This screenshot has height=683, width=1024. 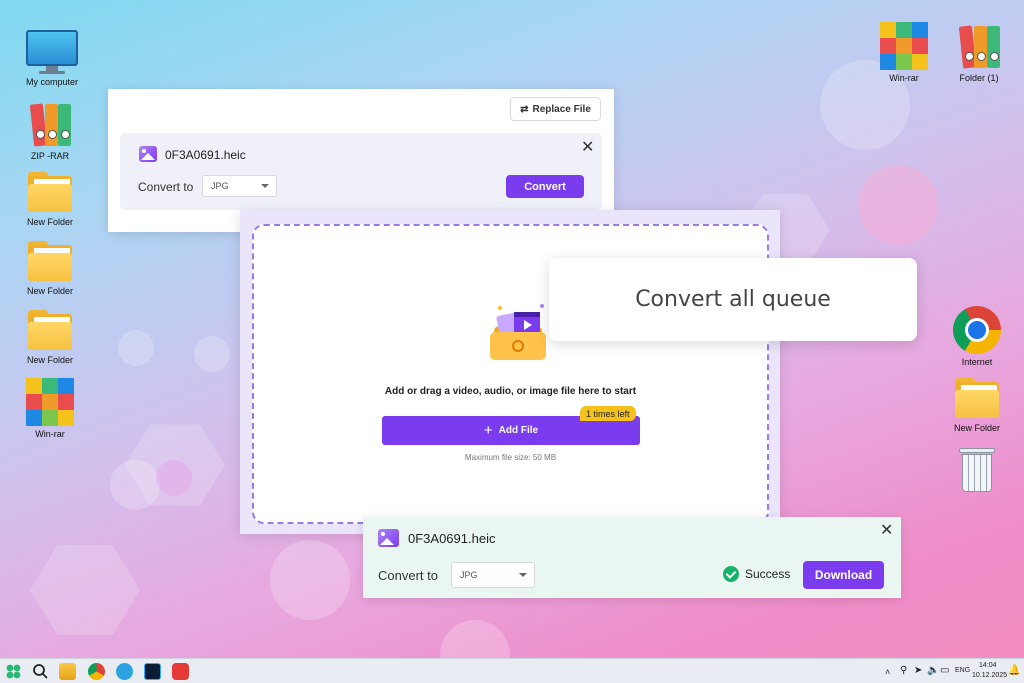 What do you see at coordinates (1014, 670) in the screenshot?
I see `notification-bell-icon: 🔔` at bounding box center [1014, 670].